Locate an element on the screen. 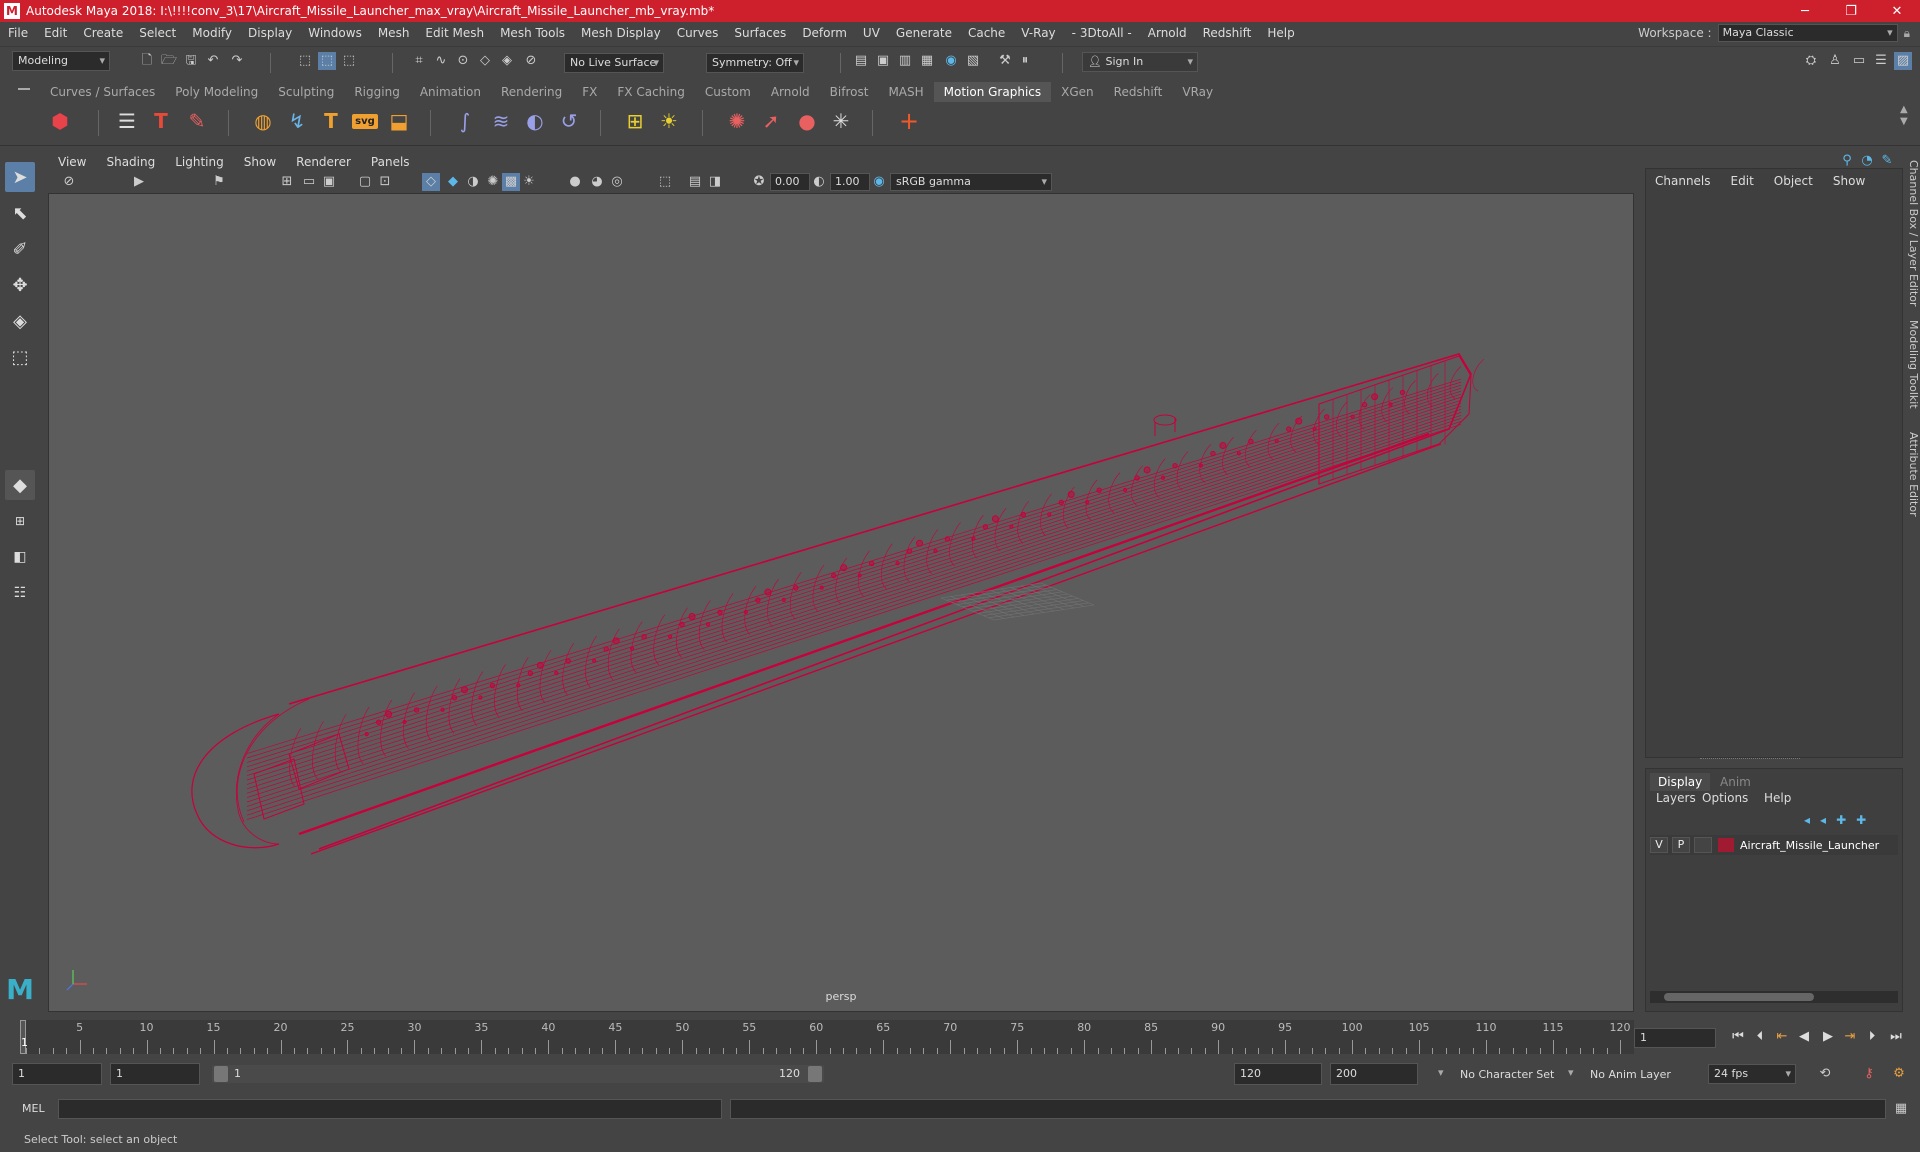 The image size is (1920, 1152). sign-in-dropdown: 👤︎ Sign In is located at coordinates (1140, 62).